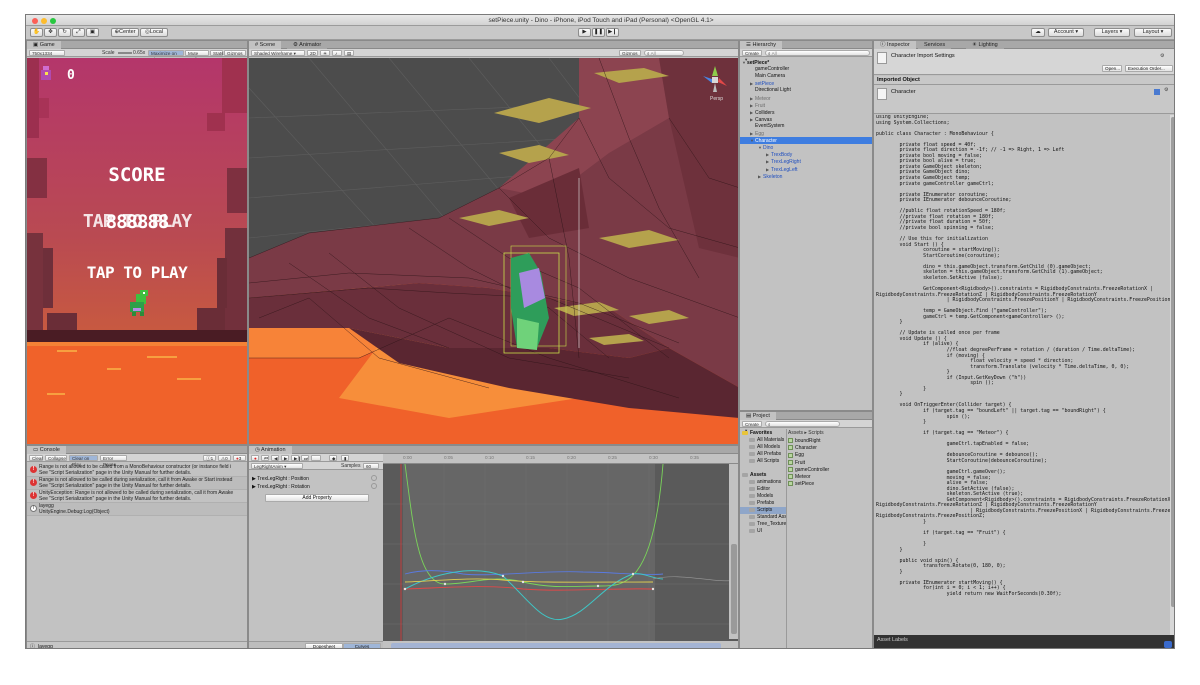 The image size is (1200, 685). I want to click on hierarchy-item: ▶ Skeleton, so click(806, 176).